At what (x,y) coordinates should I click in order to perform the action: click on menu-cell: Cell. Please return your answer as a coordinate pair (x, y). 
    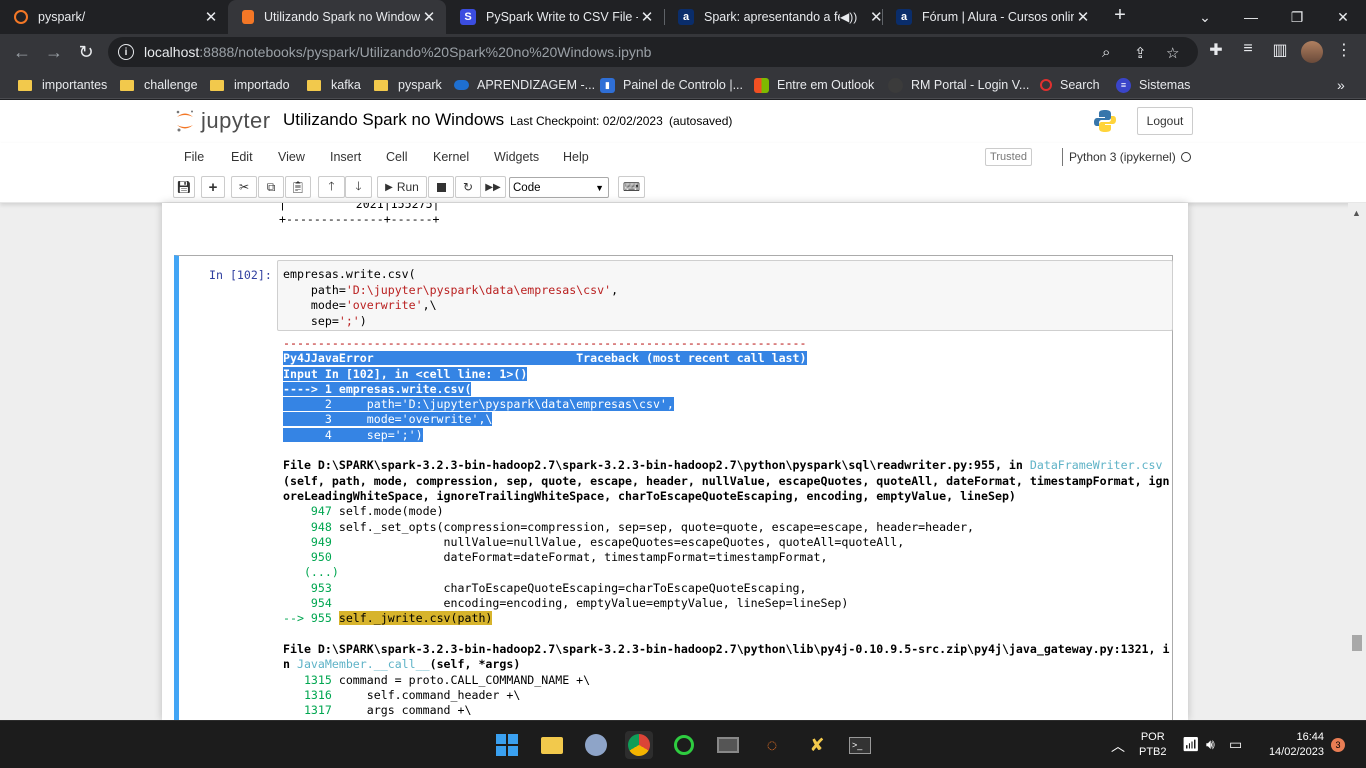
    Looking at the image, I should click on (397, 157).